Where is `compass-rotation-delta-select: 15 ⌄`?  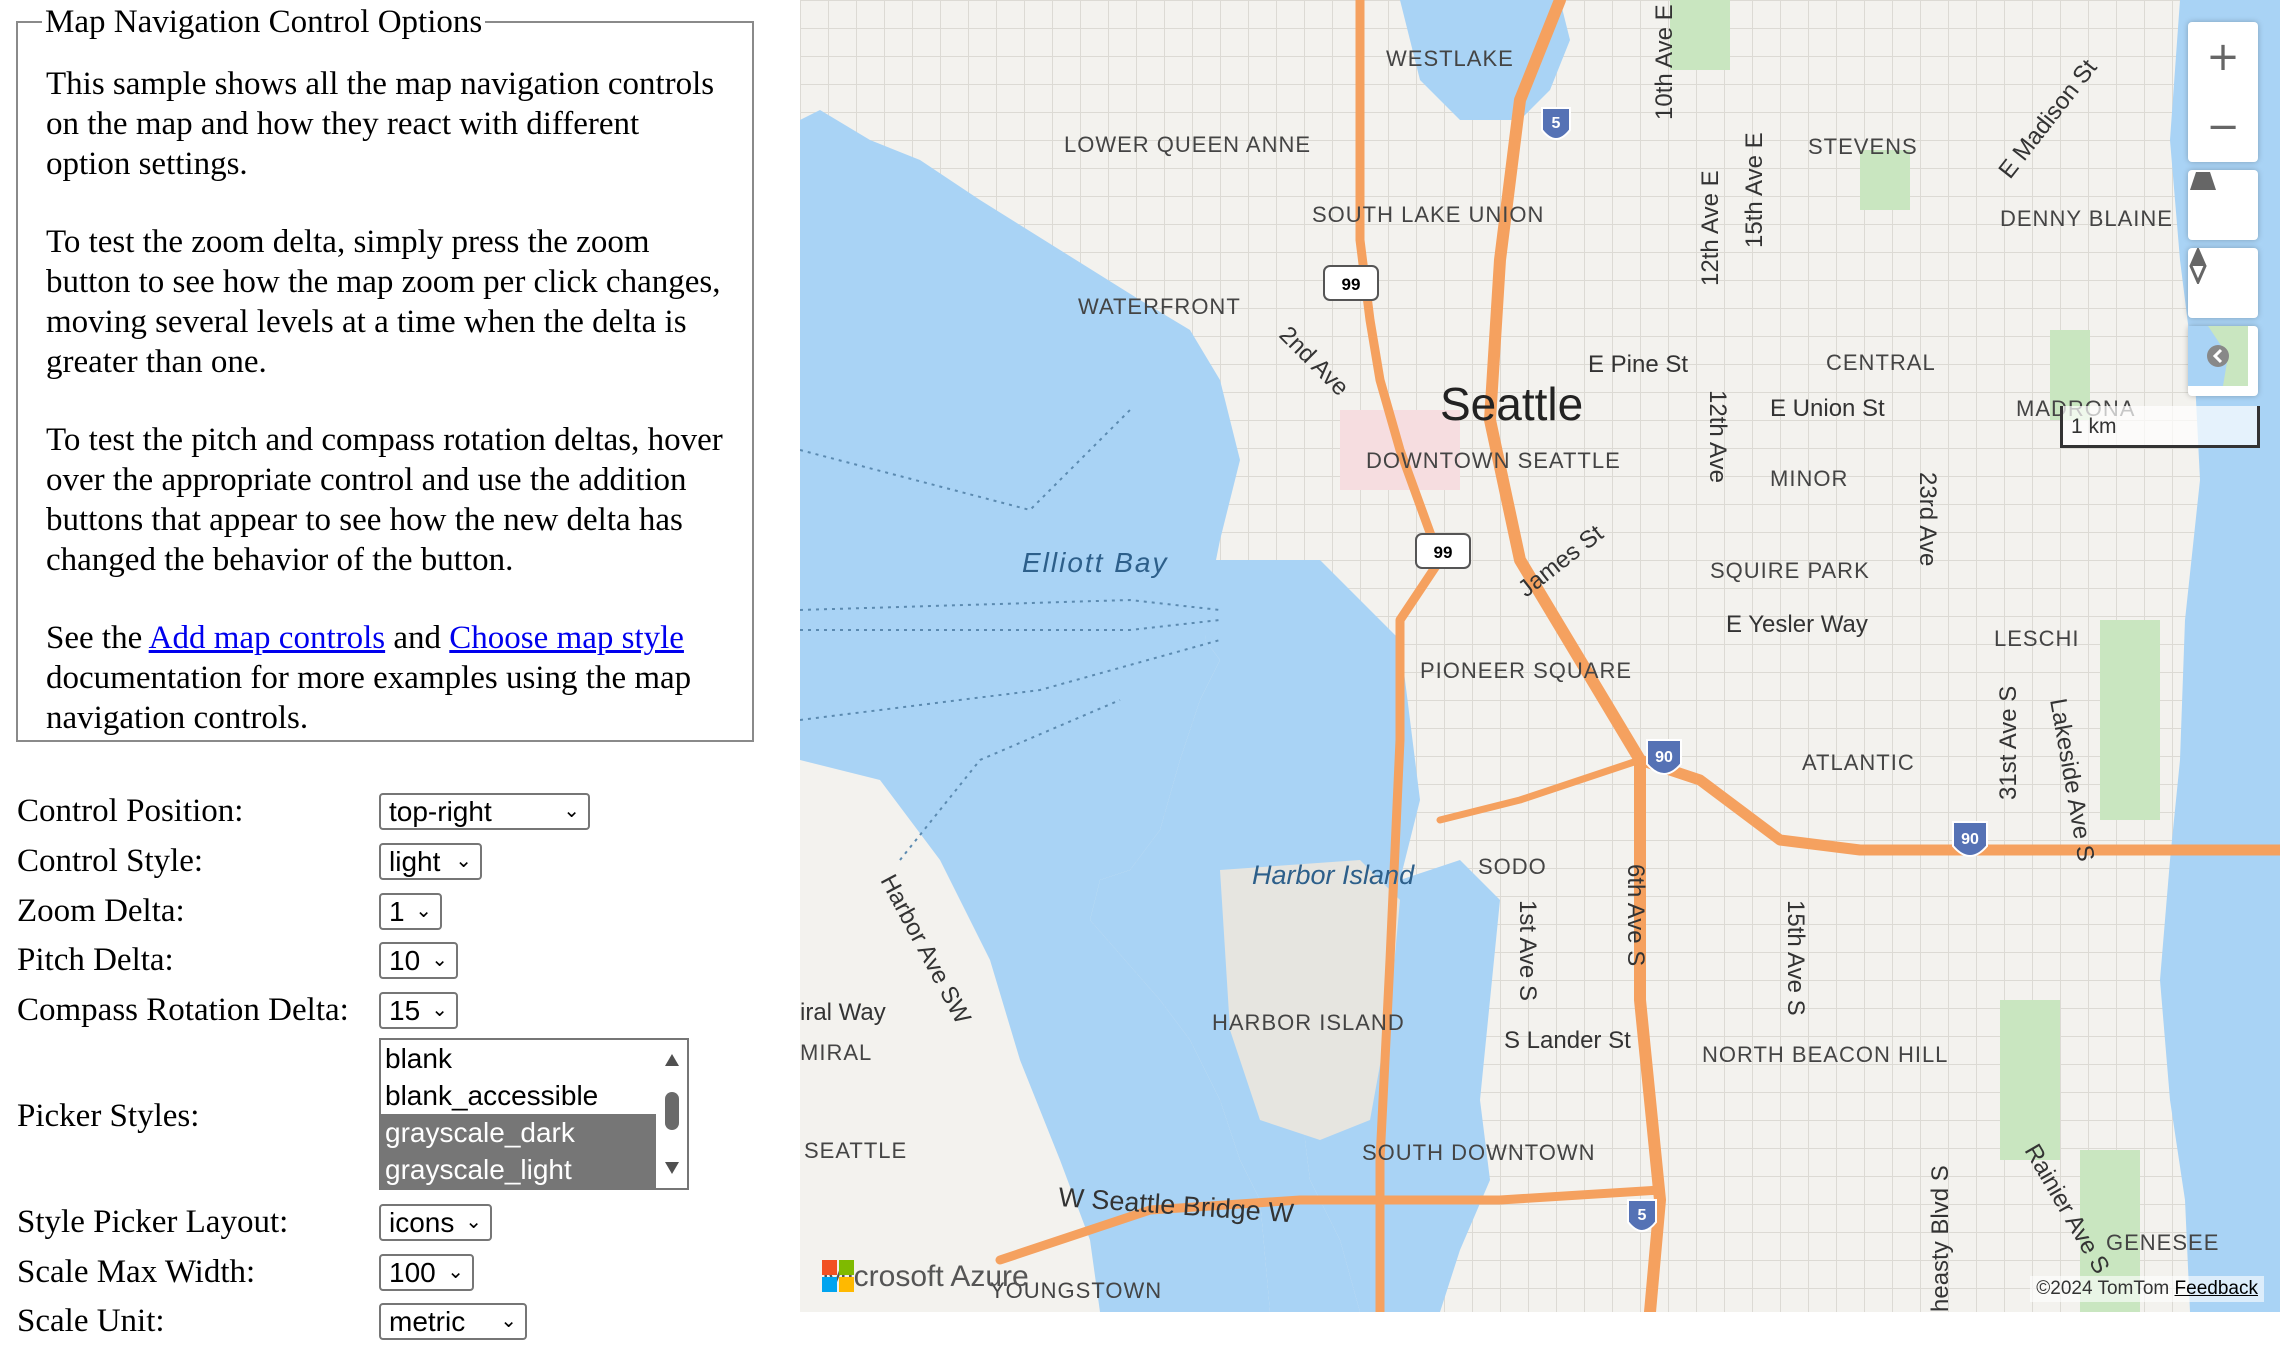
compass-rotation-delta-select: 15 ⌄ is located at coordinates (418, 1010).